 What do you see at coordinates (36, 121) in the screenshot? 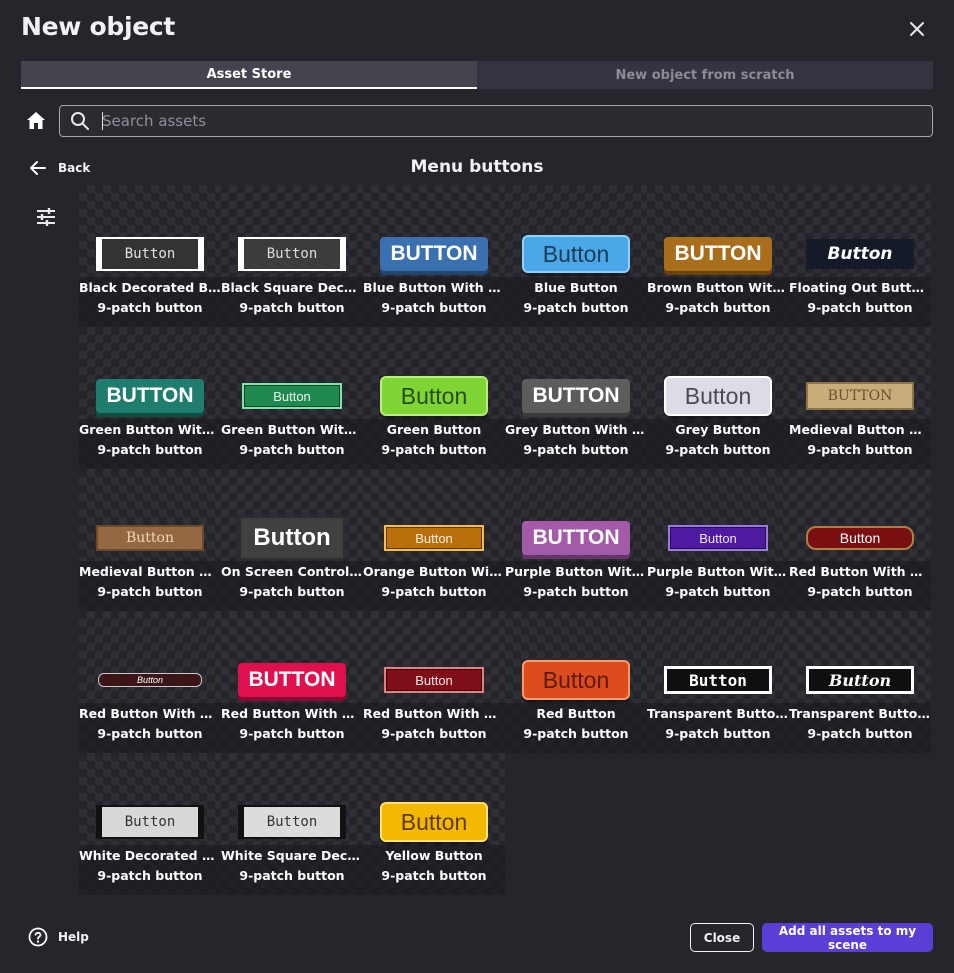
I see `home-icon` at bounding box center [36, 121].